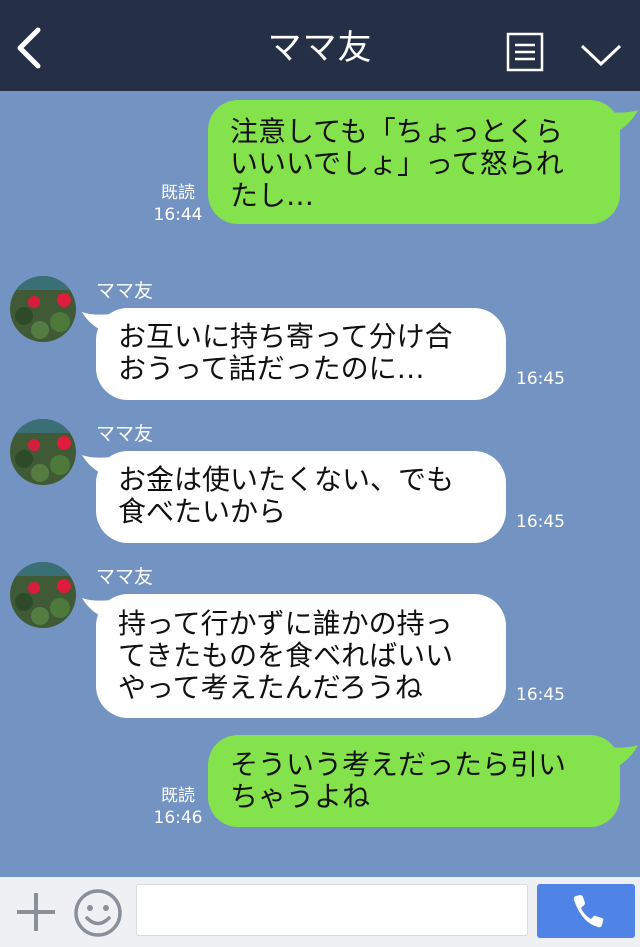 This screenshot has height=947, width=640. I want to click on back-button, so click(30, 48).